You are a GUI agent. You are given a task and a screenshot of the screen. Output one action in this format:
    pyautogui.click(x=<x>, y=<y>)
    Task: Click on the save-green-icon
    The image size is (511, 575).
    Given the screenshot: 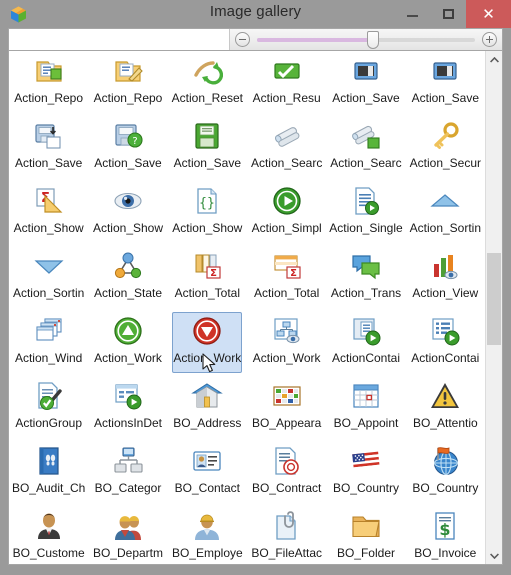 What is the action you would take?
    pyautogui.click(x=207, y=136)
    